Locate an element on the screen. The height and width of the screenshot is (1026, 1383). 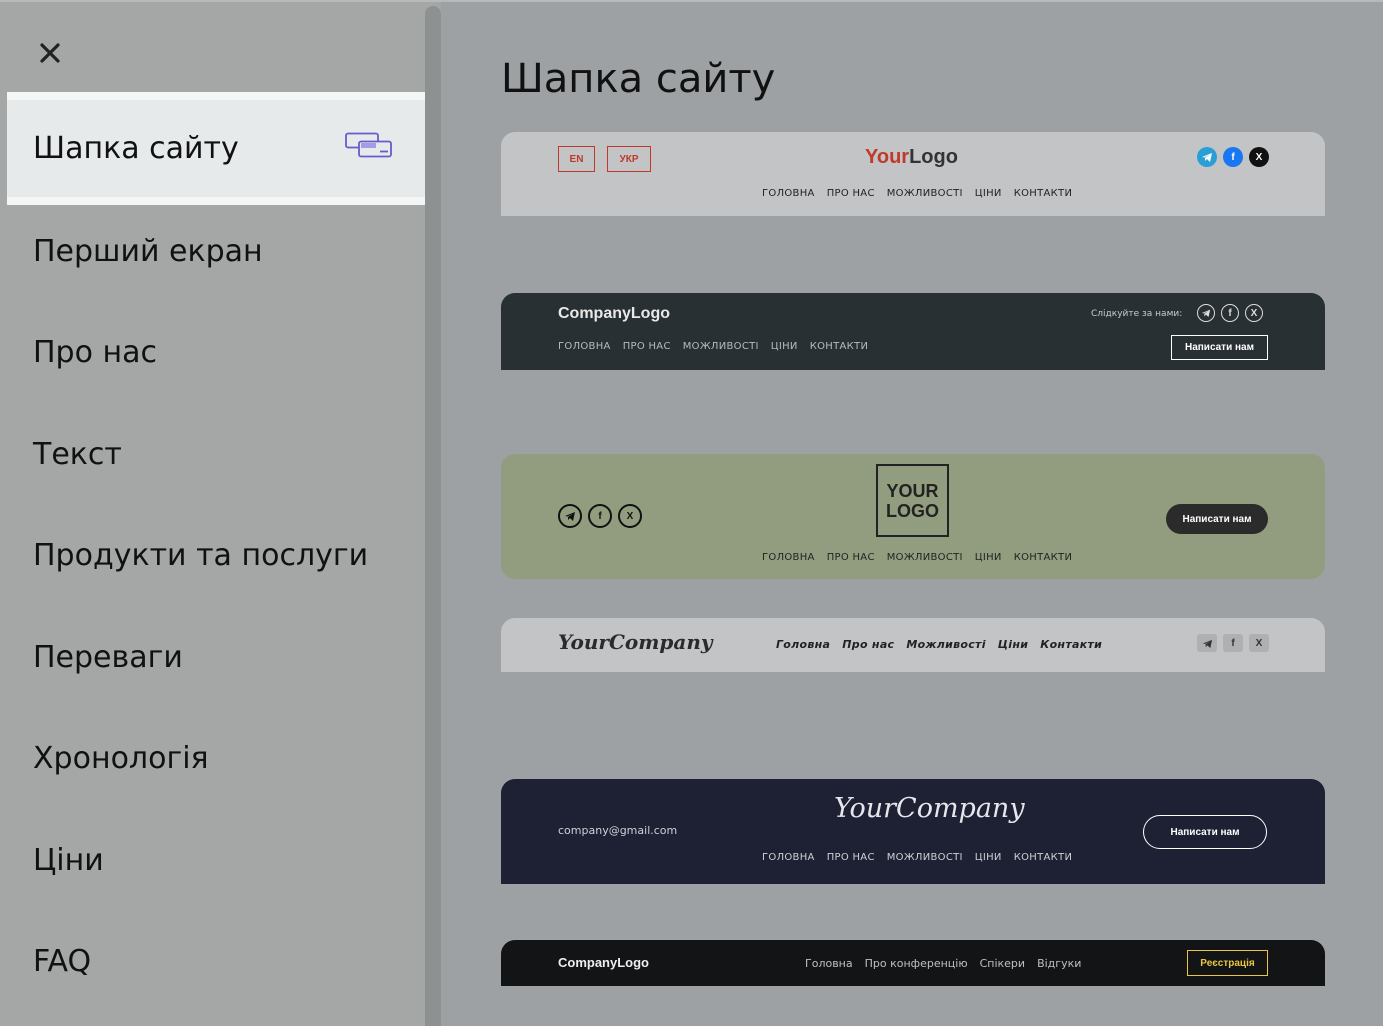
sidebar-item-about: Про нас is located at coordinates (216, 352).